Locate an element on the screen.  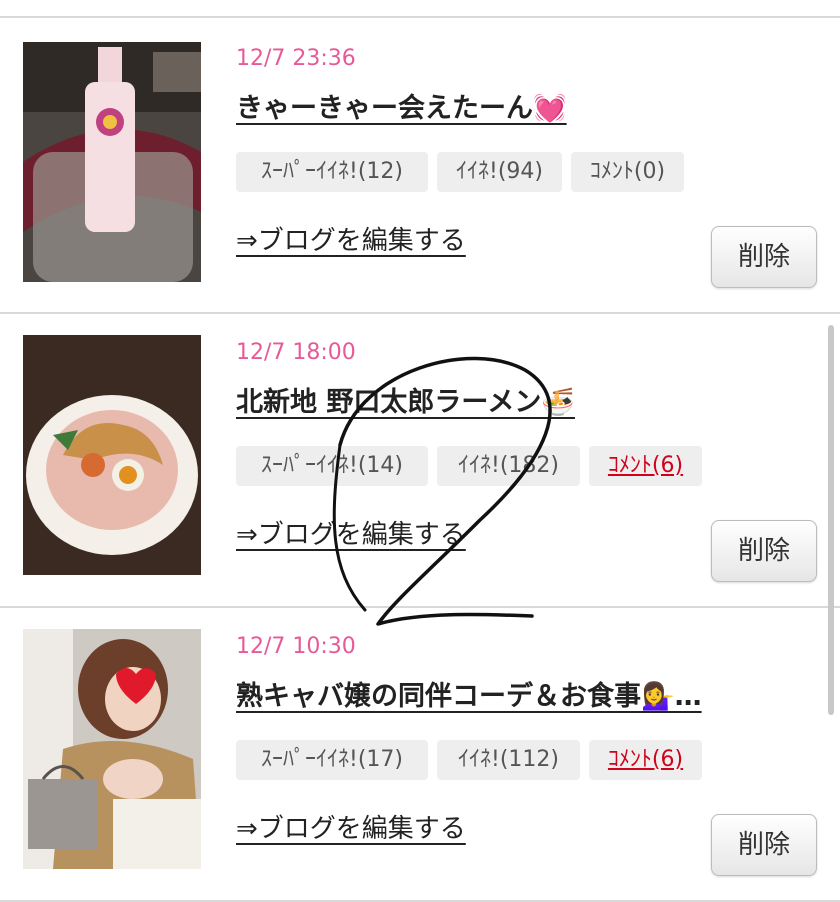
like-badge: ｲｲﾈ!(182) is located at coordinates (508, 466).